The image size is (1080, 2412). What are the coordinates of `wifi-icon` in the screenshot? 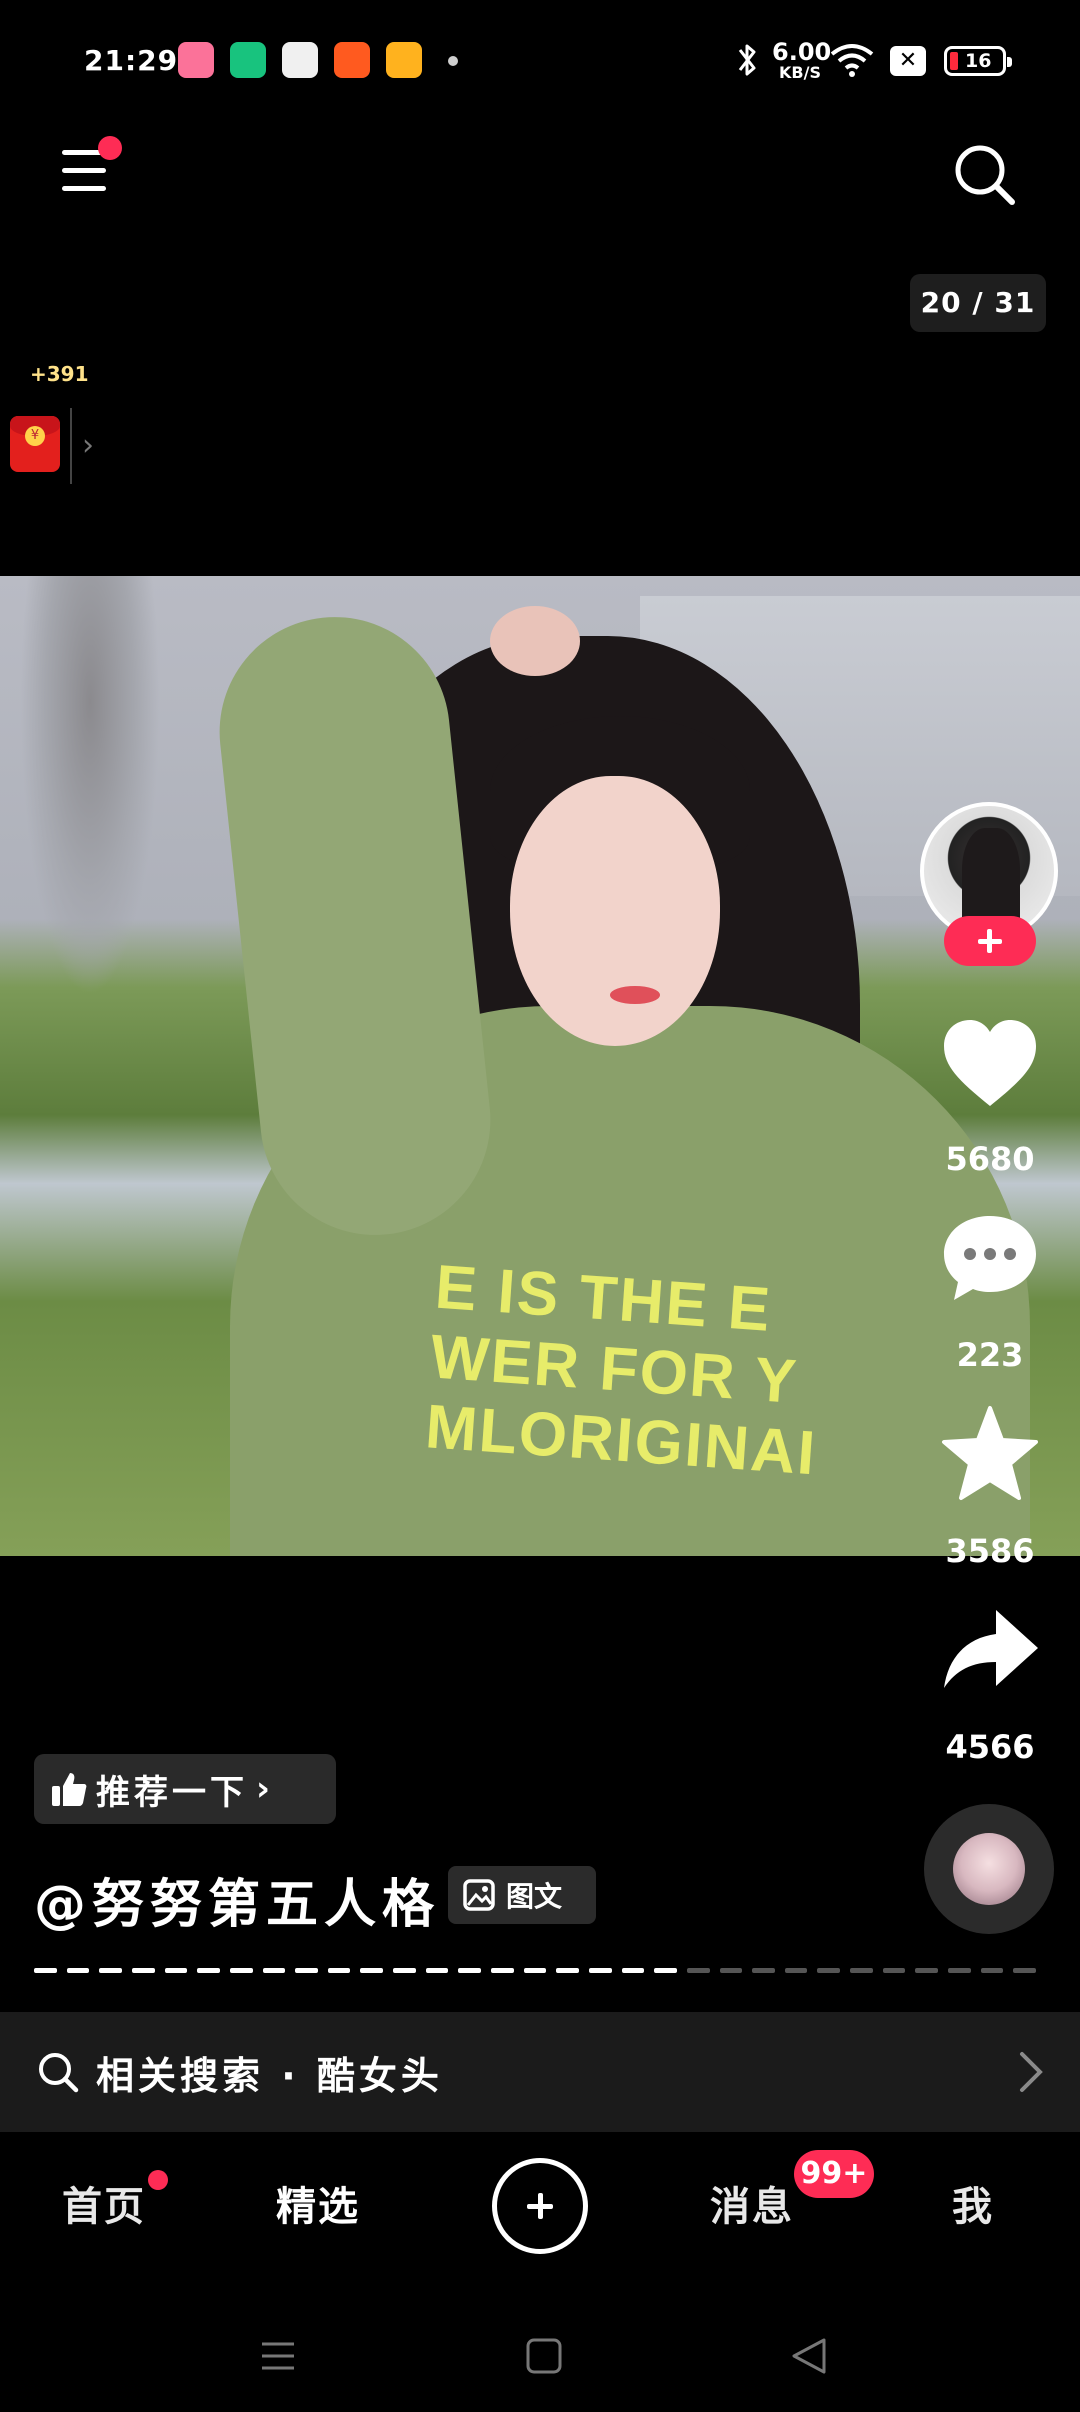 It's located at (852, 60).